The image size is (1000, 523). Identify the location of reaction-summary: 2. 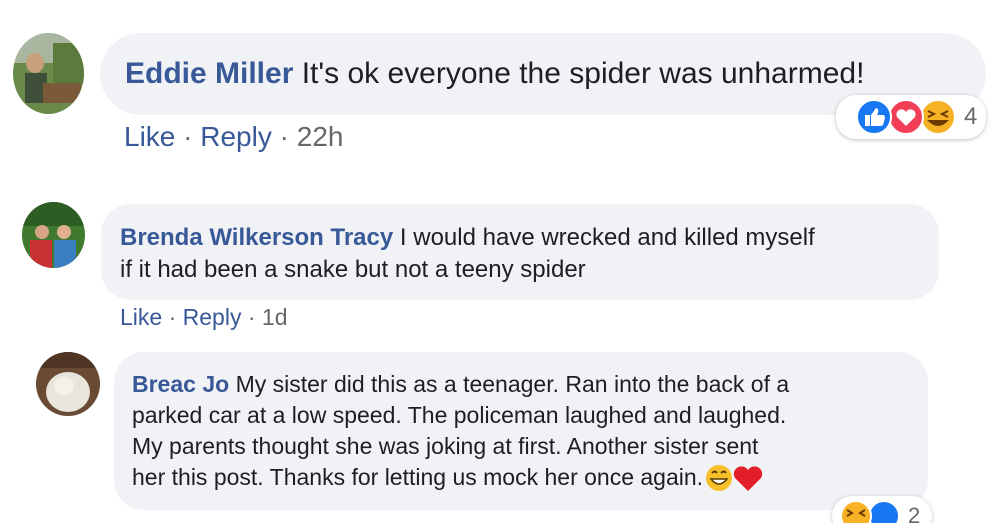
(882, 509).